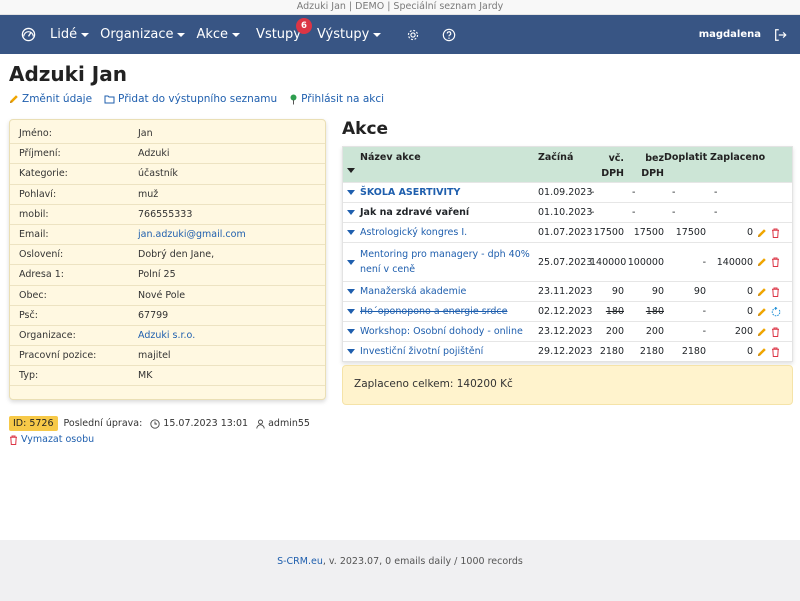  Describe the element at coordinates (28, 35) in the screenshot. I see `dashboard-icon` at that location.